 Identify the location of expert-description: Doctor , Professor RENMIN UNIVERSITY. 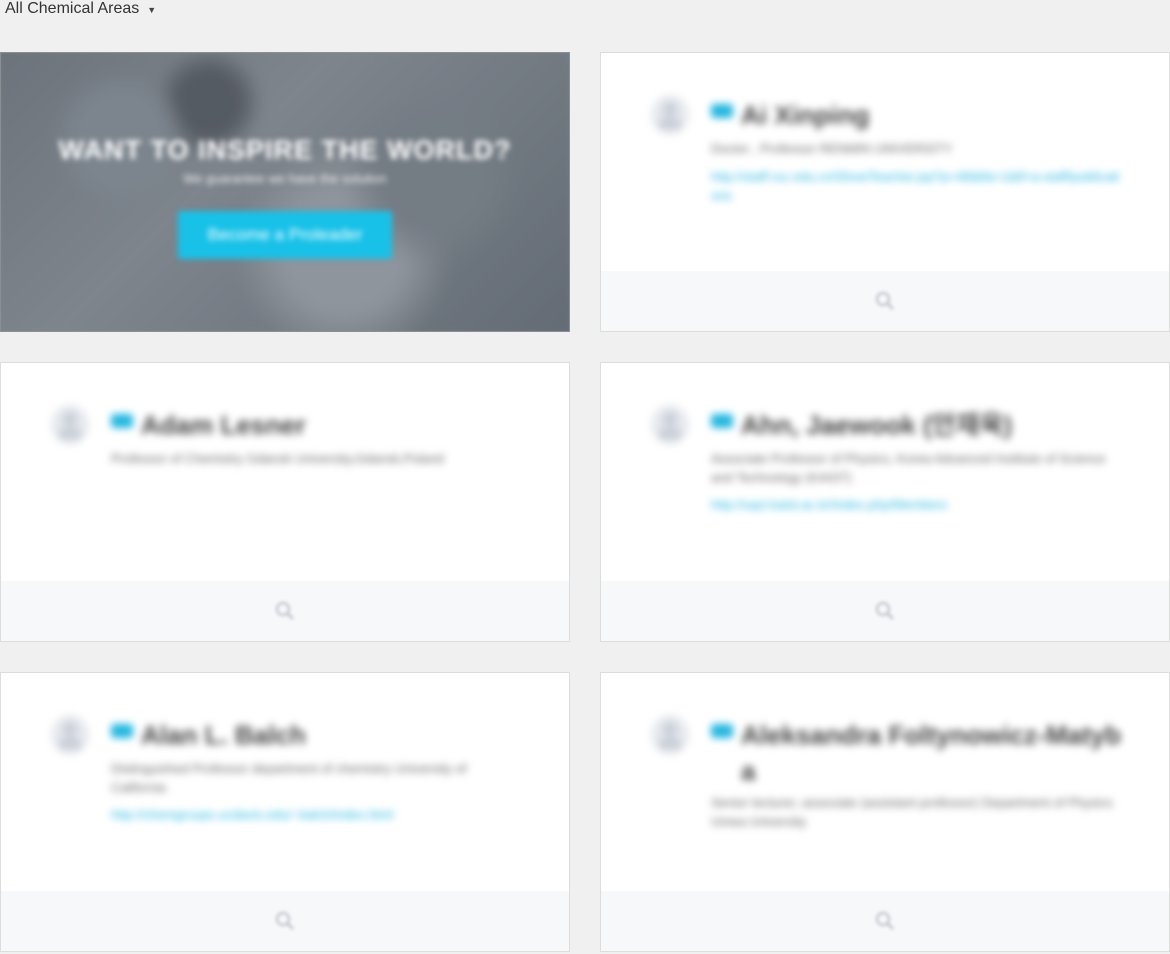
(832, 148).